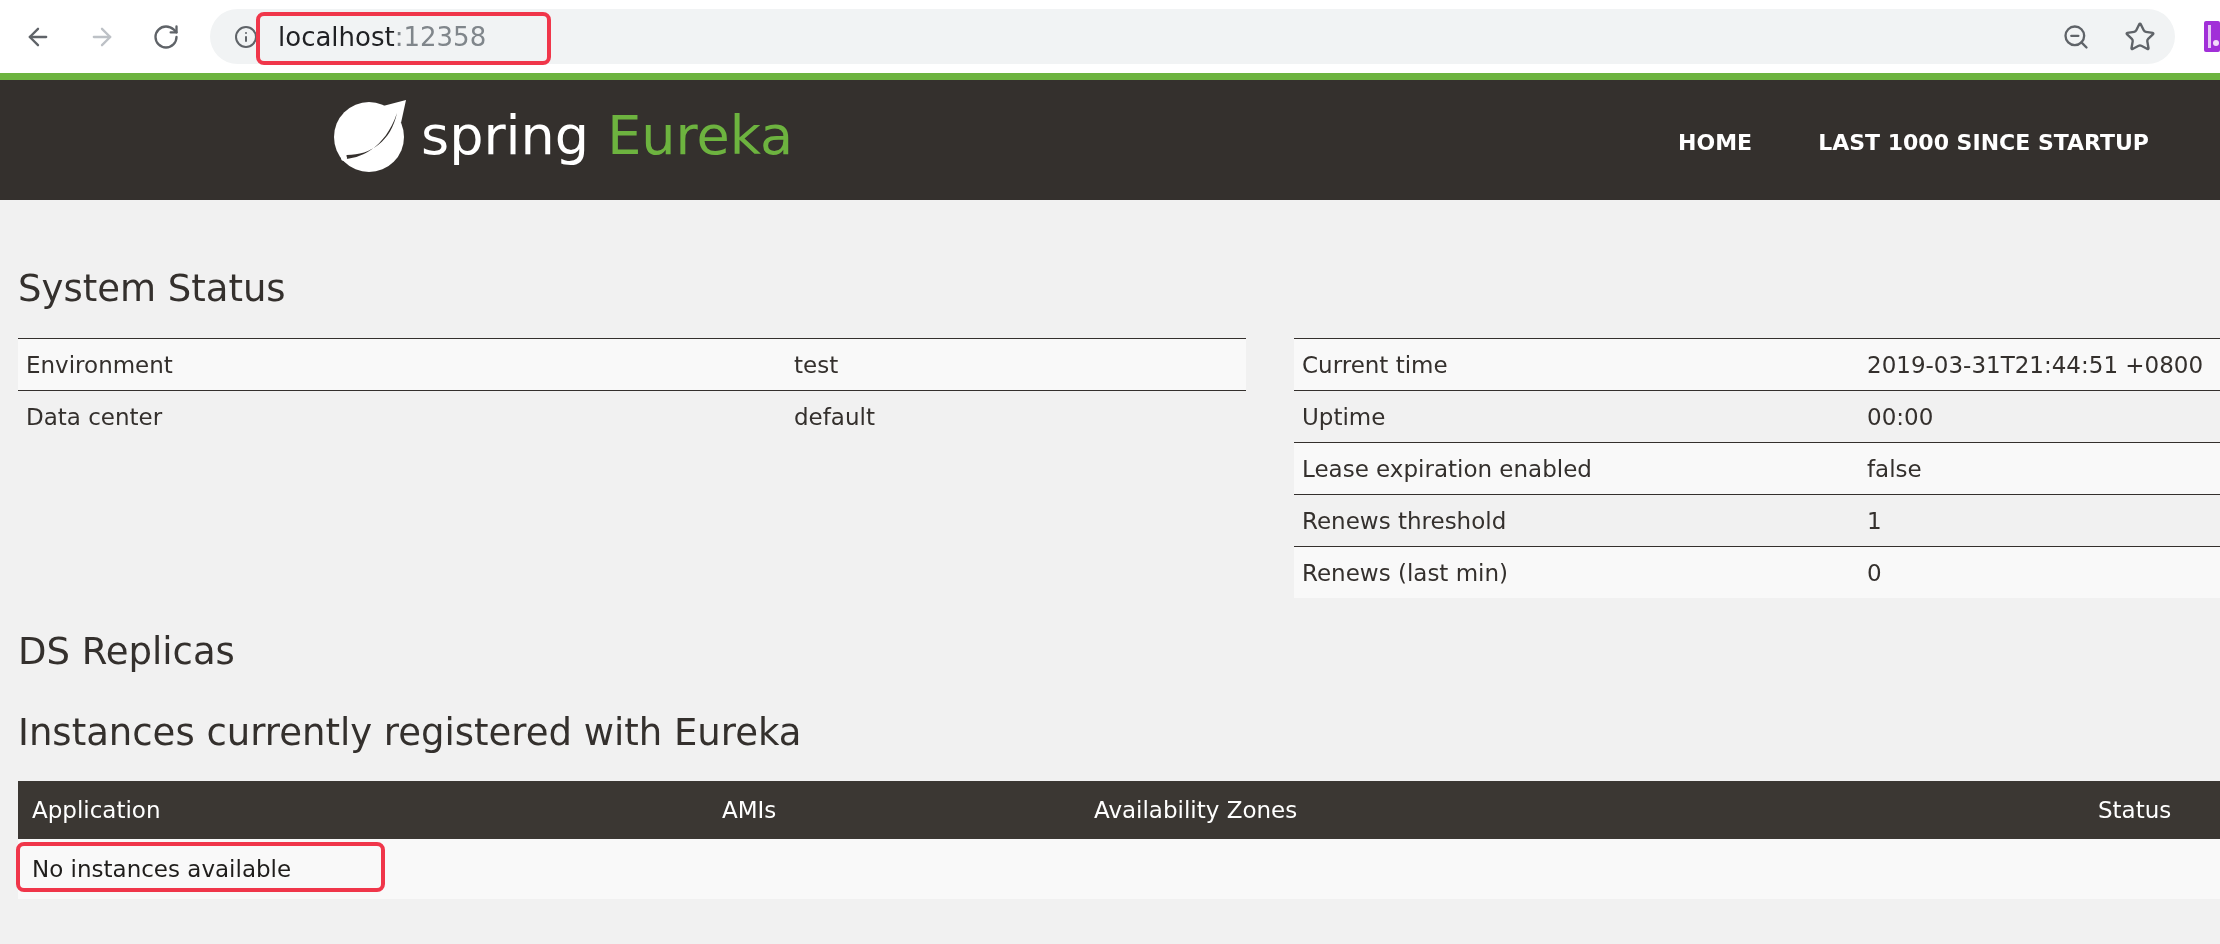 This screenshot has height=944, width=2220. I want to click on extension-icon, so click(2212, 36).